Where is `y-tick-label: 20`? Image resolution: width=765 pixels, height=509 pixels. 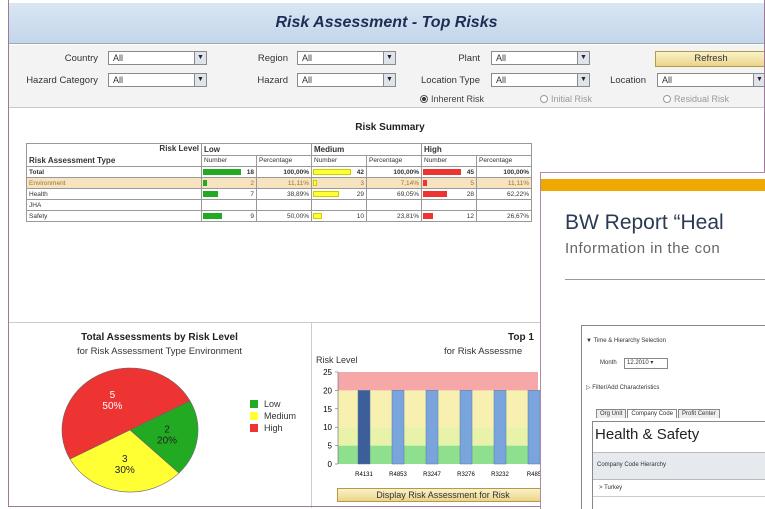 y-tick-label: 20 is located at coordinates (327, 390).